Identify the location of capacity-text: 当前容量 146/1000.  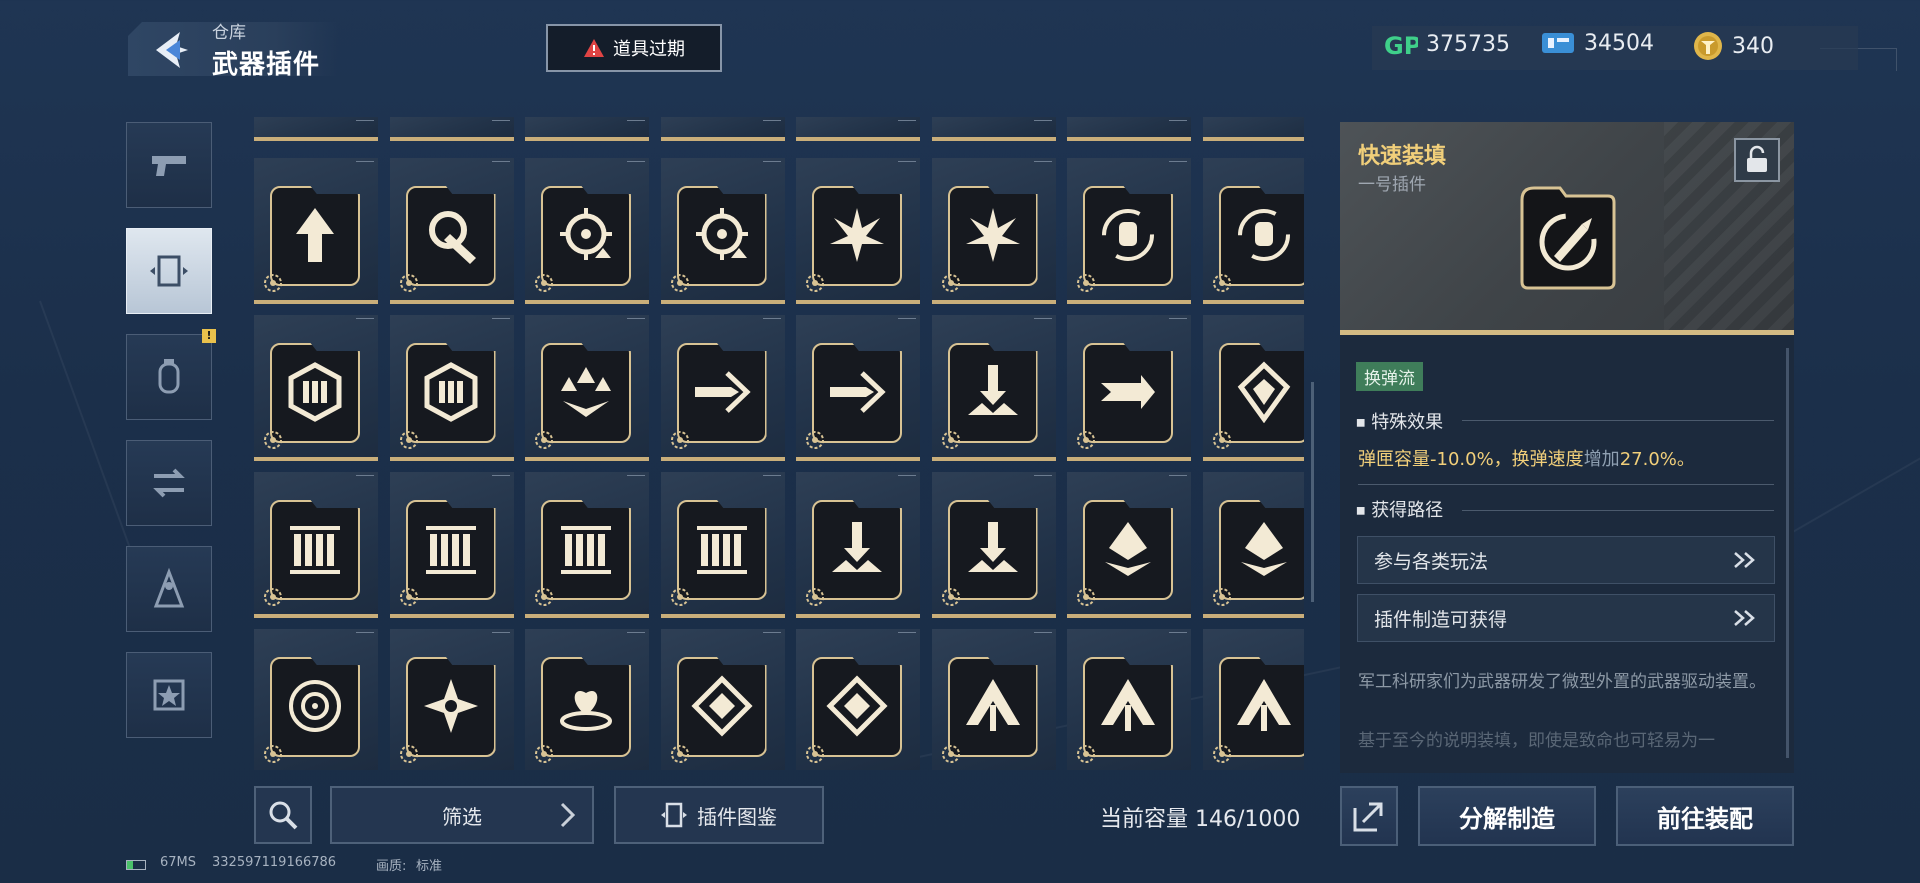
(1200, 819).